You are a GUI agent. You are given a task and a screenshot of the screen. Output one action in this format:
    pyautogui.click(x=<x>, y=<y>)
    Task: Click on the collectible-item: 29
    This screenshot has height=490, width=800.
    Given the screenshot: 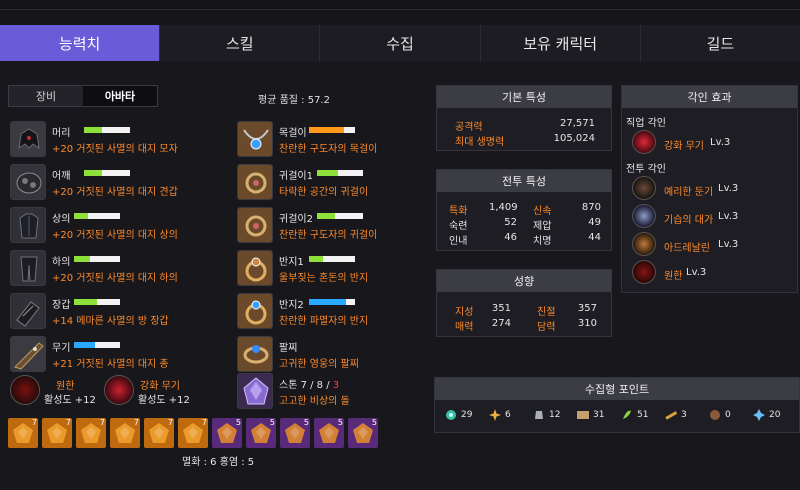 What is the action you would take?
    pyautogui.click(x=467, y=415)
    